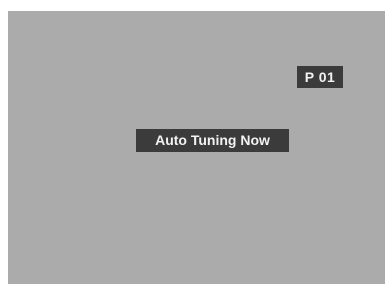 The image size is (389, 285). What do you see at coordinates (212, 140) in the screenshot?
I see `auto-tuning-status-banner: Auto Tuning Now` at bounding box center [212, 140].